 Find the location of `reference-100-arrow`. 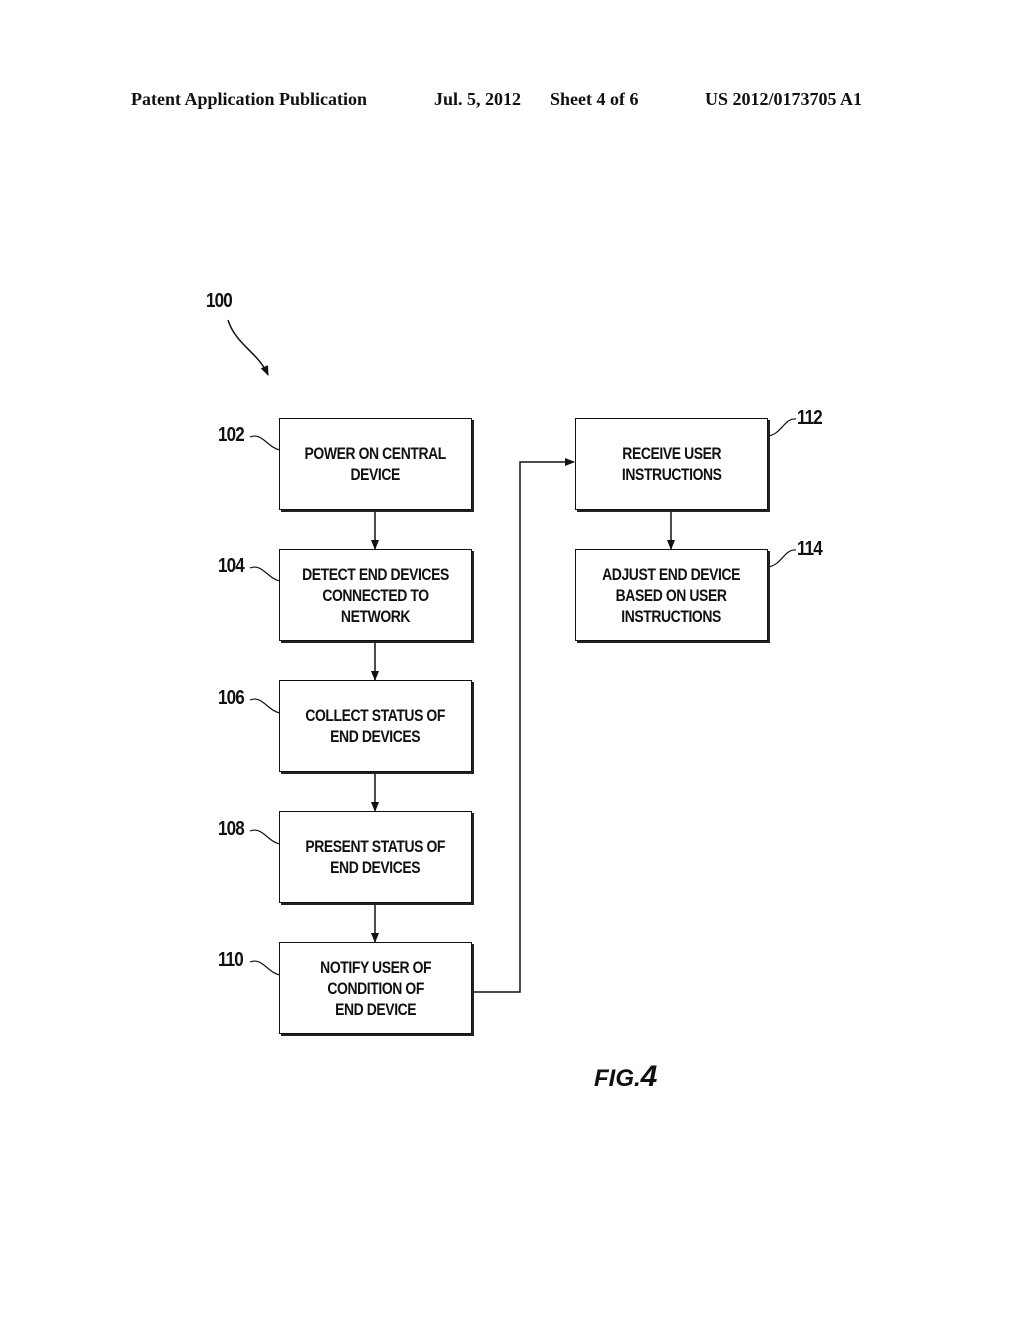

reference-100-arrow is located at coordinates (248, 347).